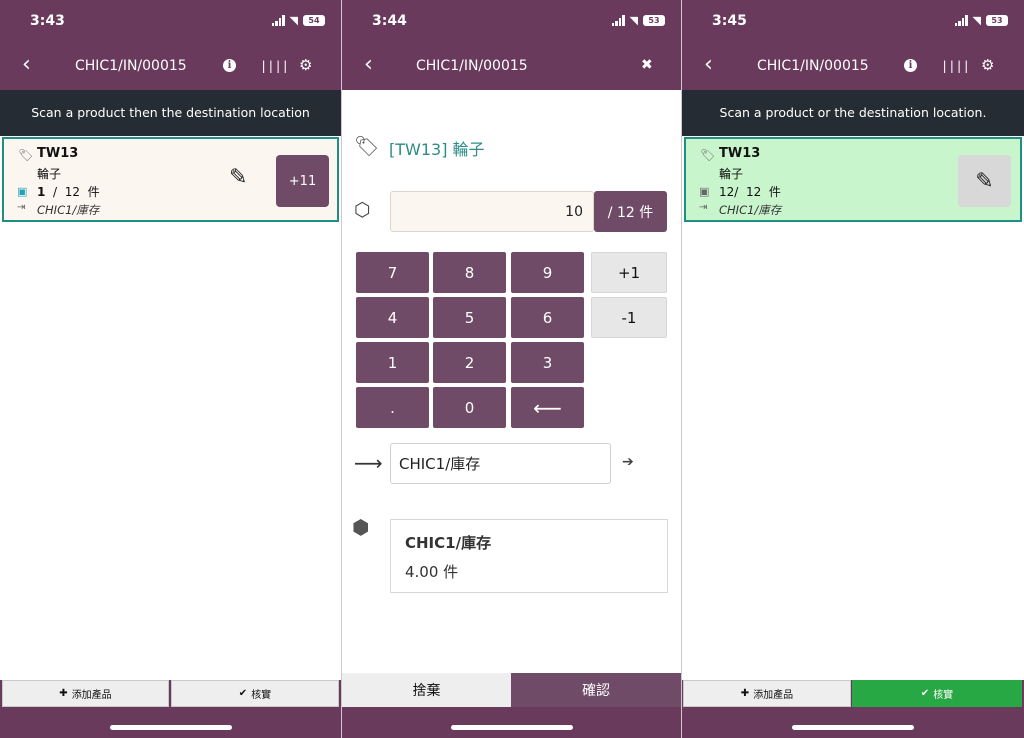 This screenshot has width=1024, height=738. Describe the element at coordinates (469, 272) in the screenshot. I see `keypad-8: 8` at that location.